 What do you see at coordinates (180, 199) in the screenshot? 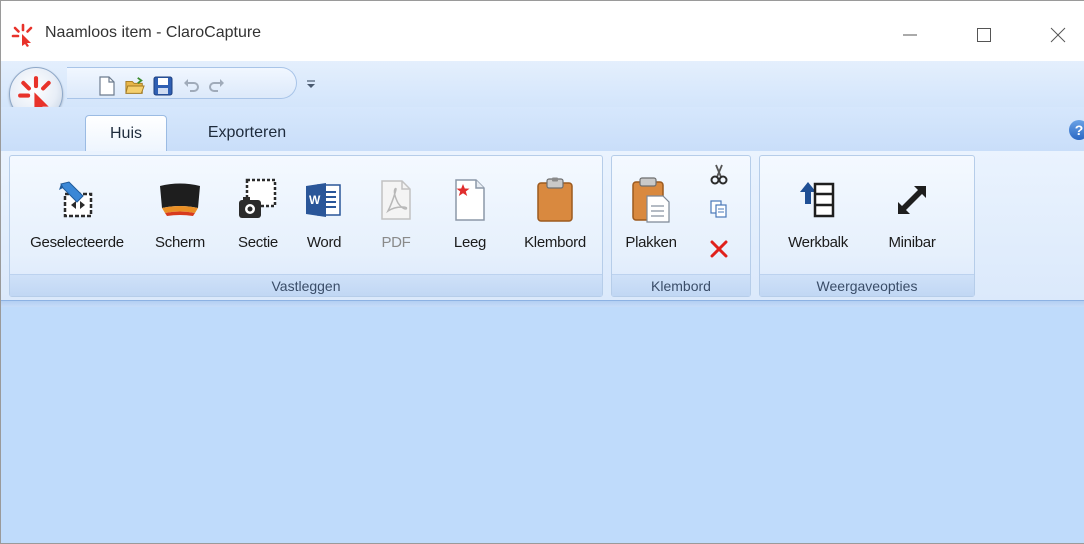
I see `screen-icon` at bounding box center [180, 199].